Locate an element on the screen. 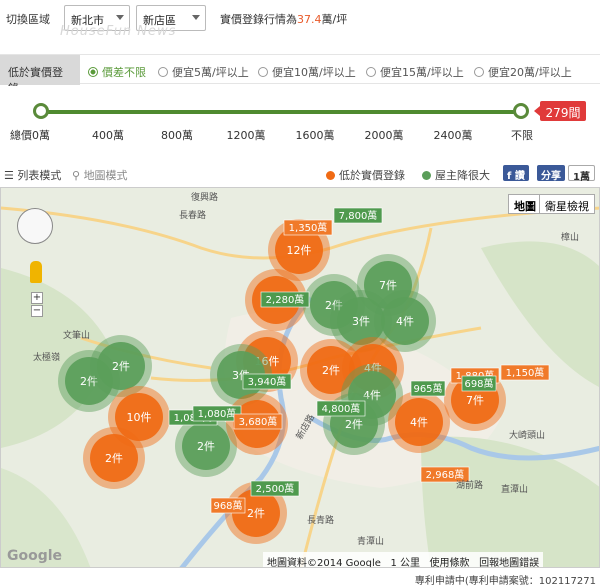 Image resolution: width=600 pixels, height=588 pixels. slider-tick: 800萬 is located at coordinates (177, 135).